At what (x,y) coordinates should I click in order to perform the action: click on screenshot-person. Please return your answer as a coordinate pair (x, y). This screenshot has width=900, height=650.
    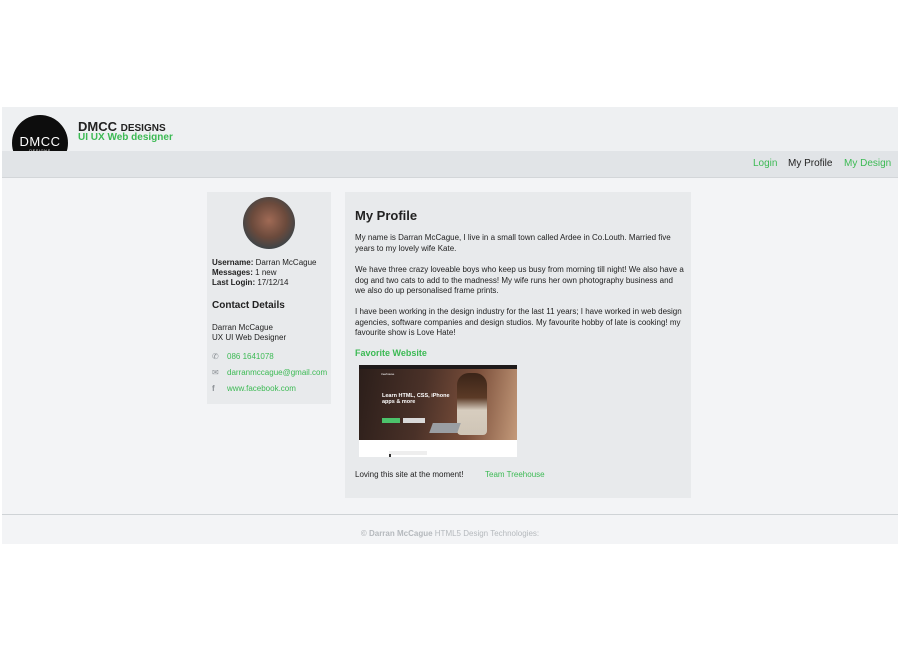
    Looking at the image, I should click on (472, 404).